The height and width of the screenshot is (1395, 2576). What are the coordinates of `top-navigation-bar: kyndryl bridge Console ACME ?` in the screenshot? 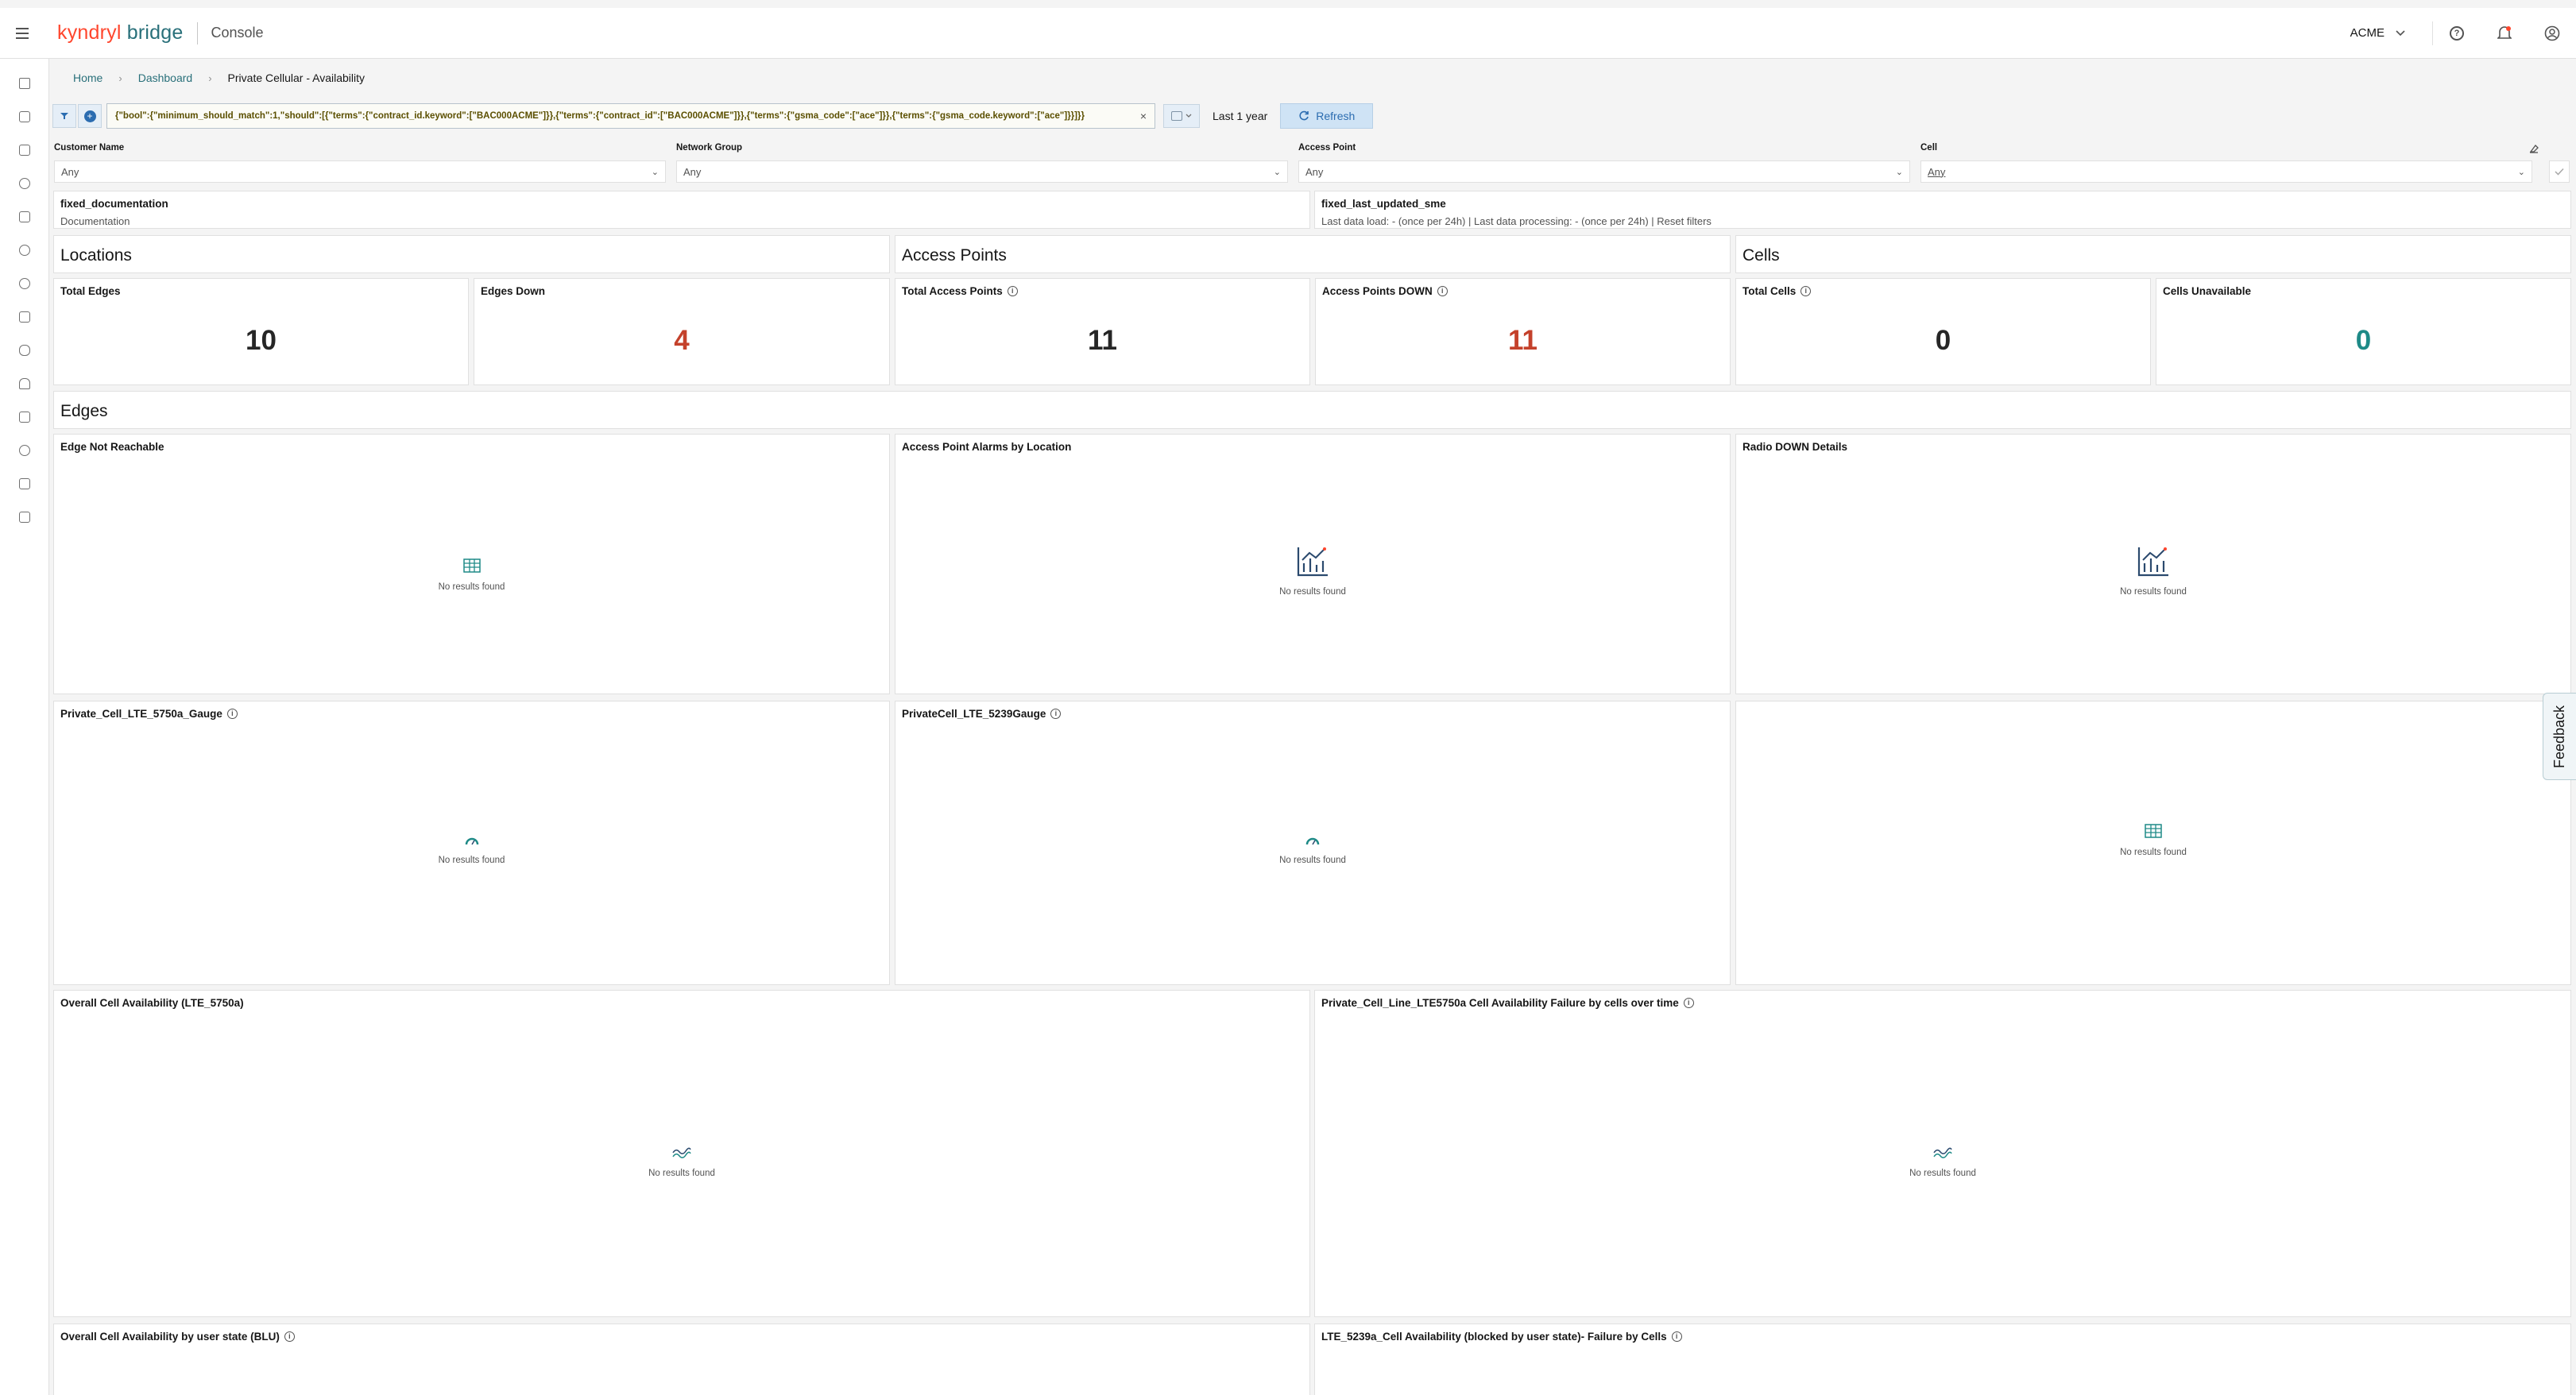 It's located at (1288, 33).